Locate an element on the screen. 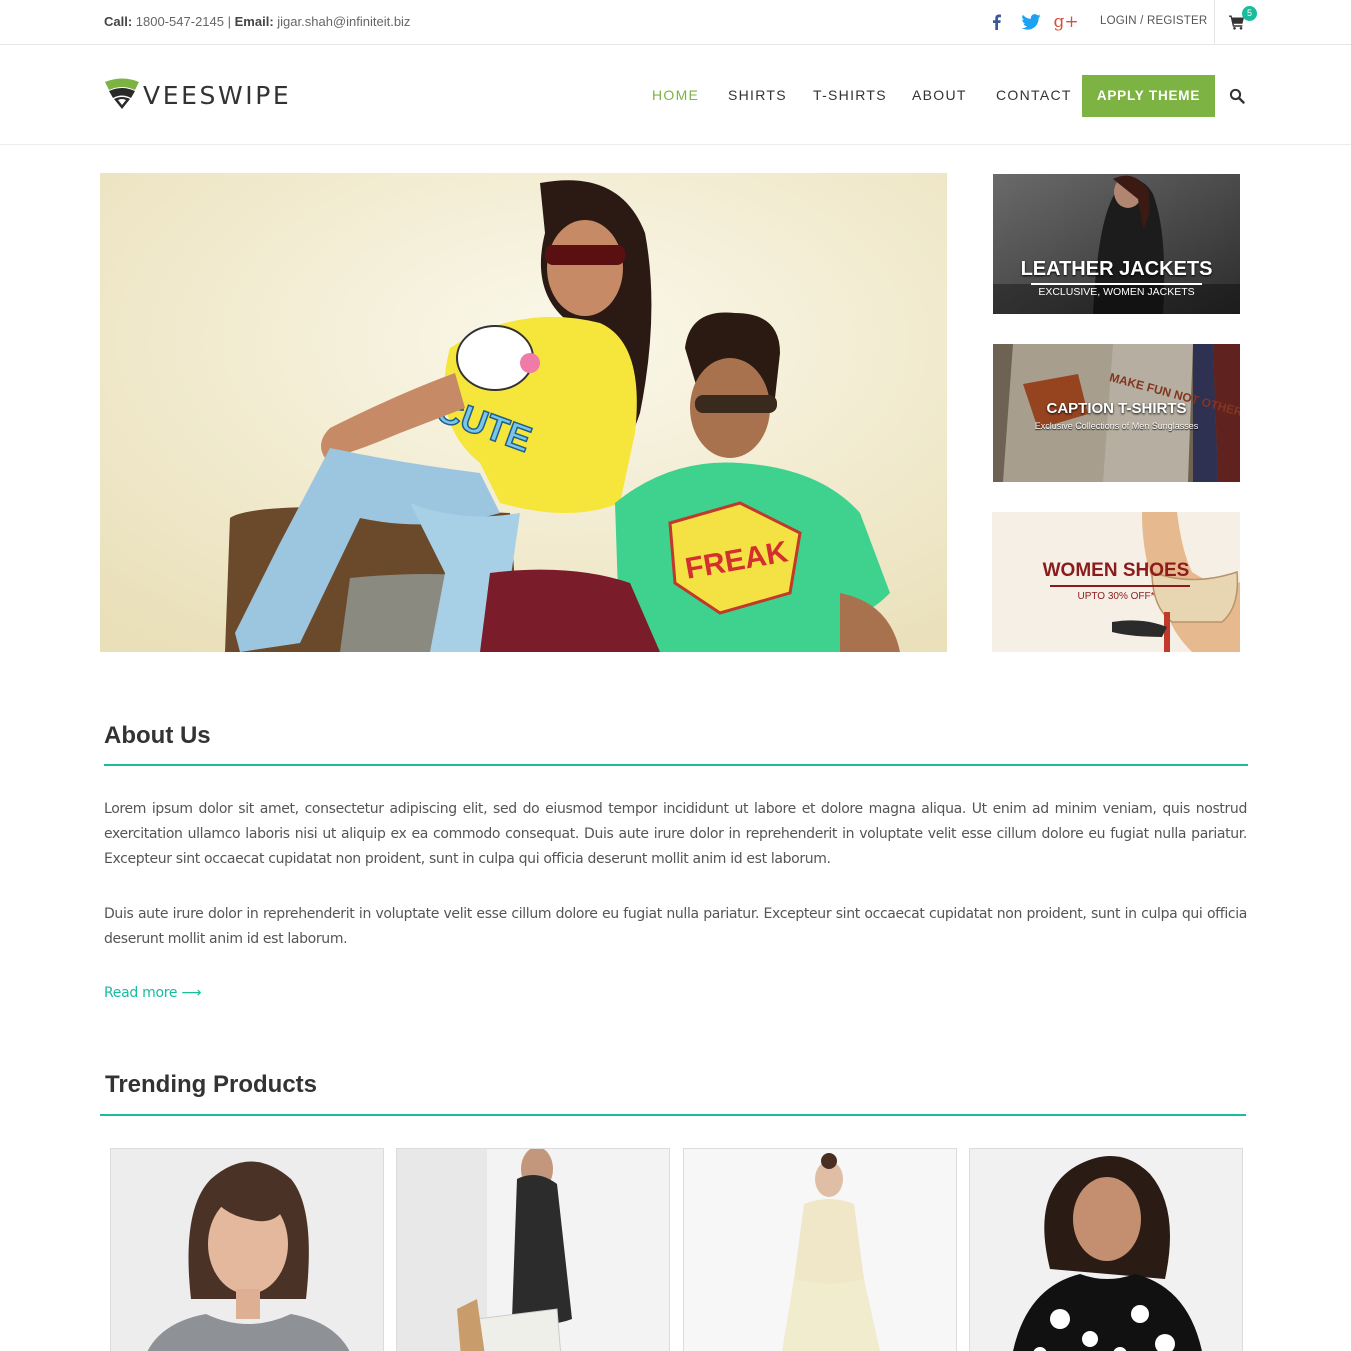 The height and width of the screenshot is (1351, 1351). nav-t-shirts: T-SHIRTS is located at coordinates (850, 95).